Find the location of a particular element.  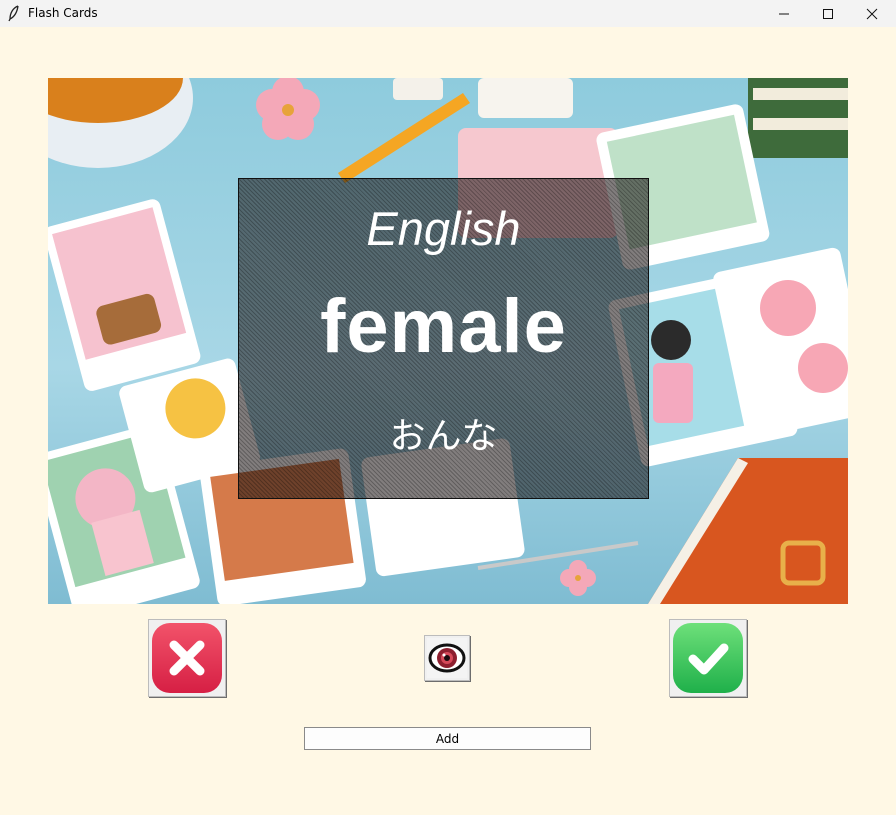

wrong-button is located at coordinates (187, 658).